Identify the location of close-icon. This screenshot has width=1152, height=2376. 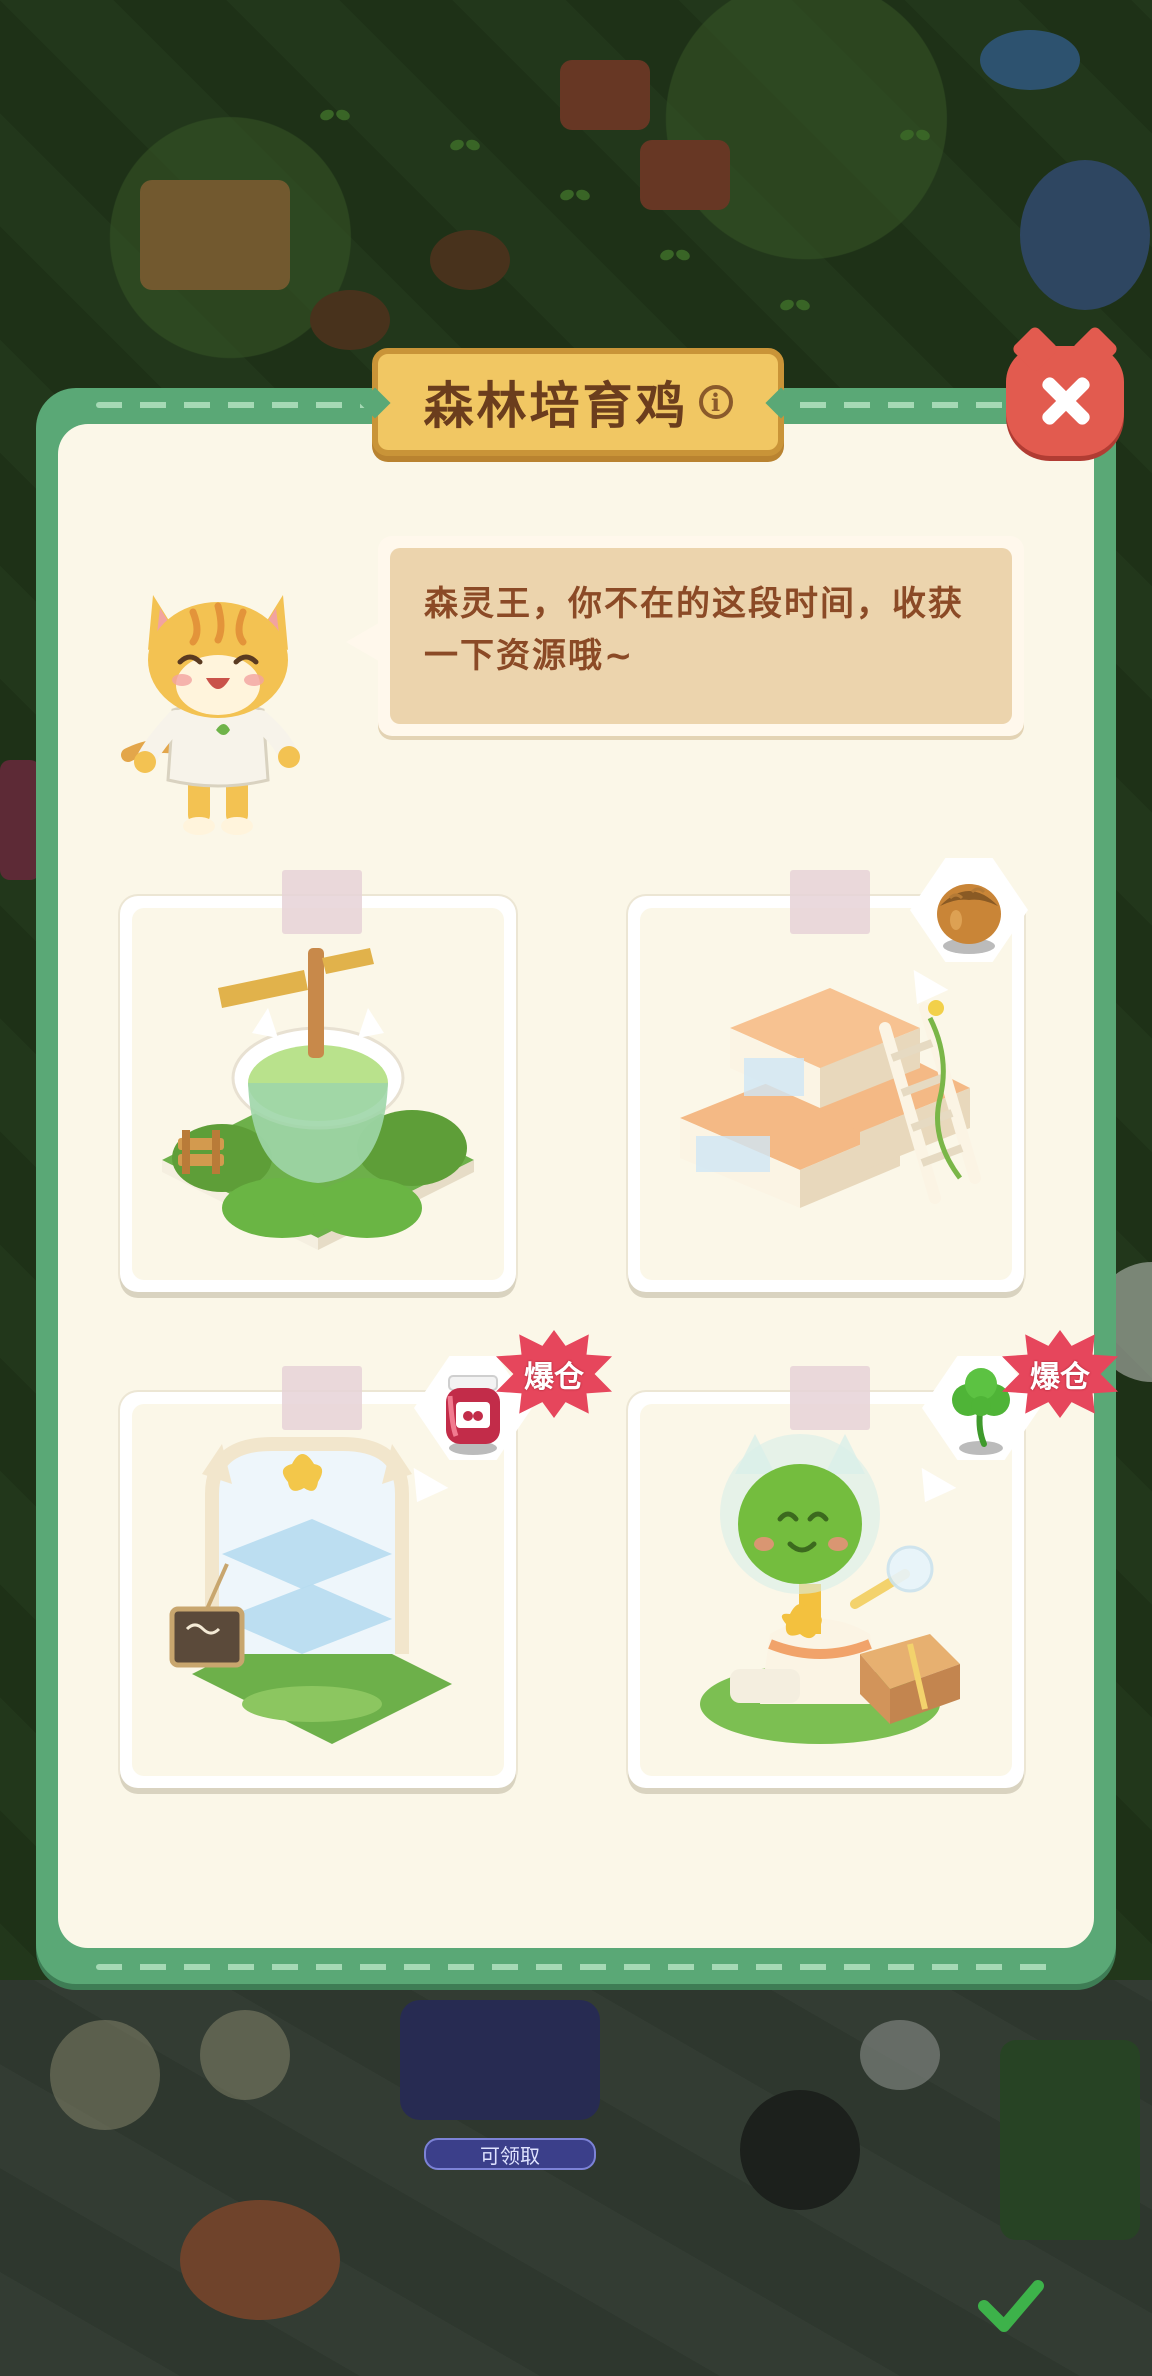
(1065, 401).